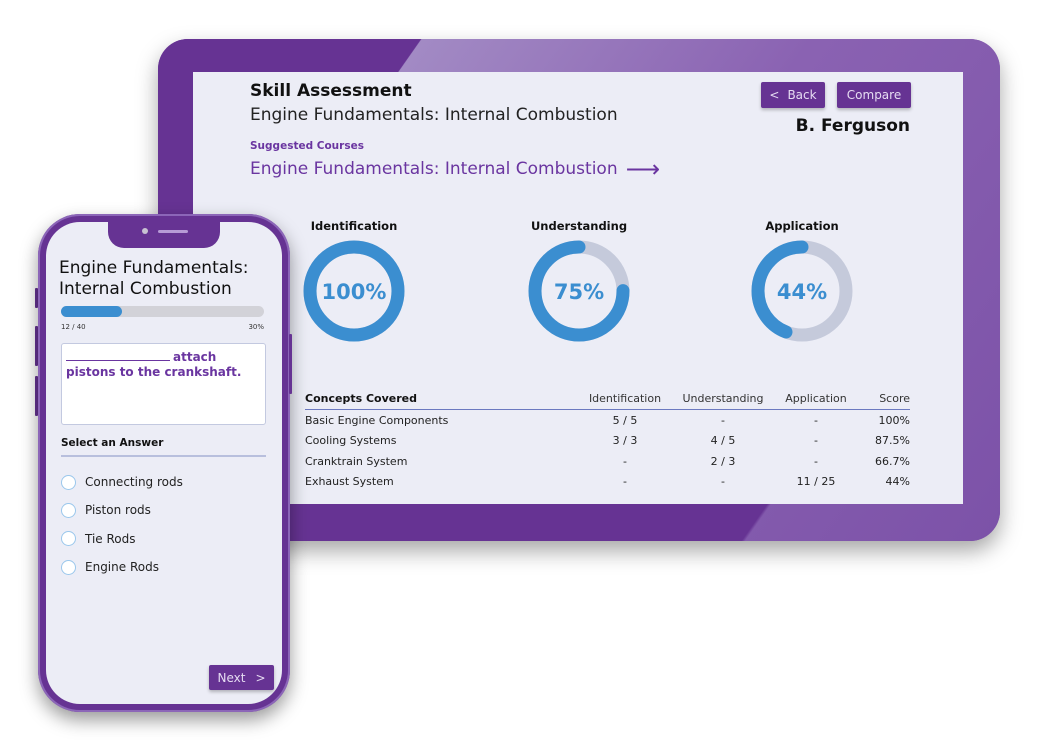 Image resolution: width=1040 pixels, height=750 pixels. I want to click on gauge-label: Understanding, so click(579, 226).